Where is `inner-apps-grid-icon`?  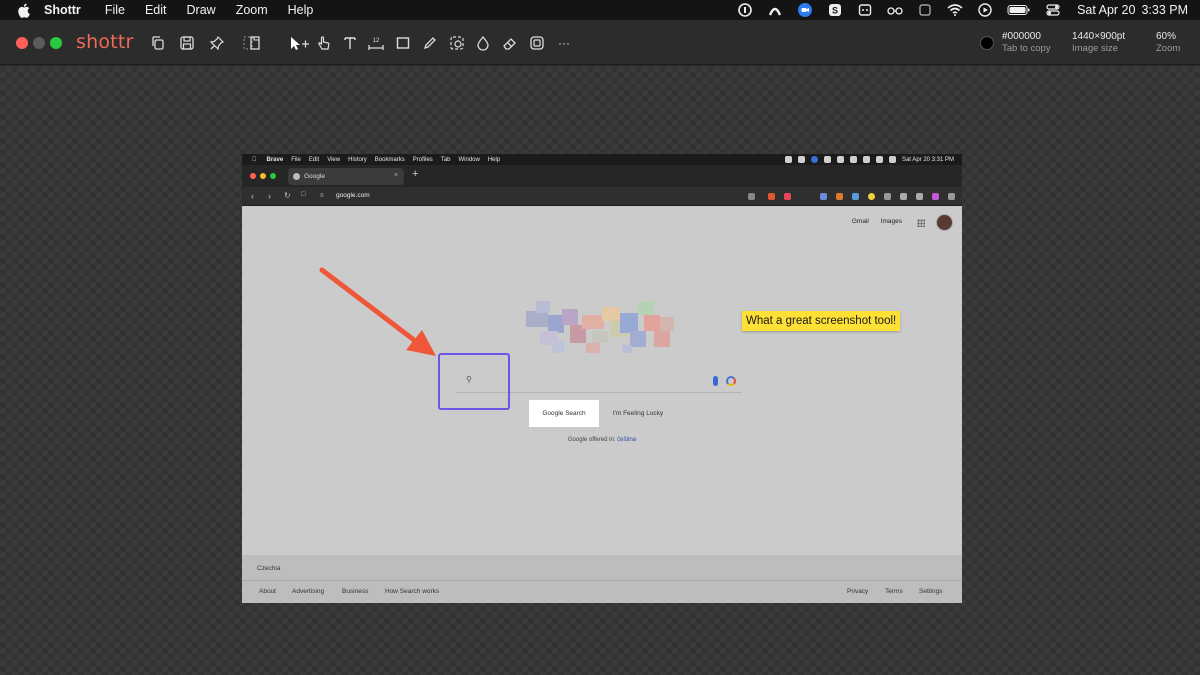 inner-apps-grid-icon is located at coordinates (921, 223).